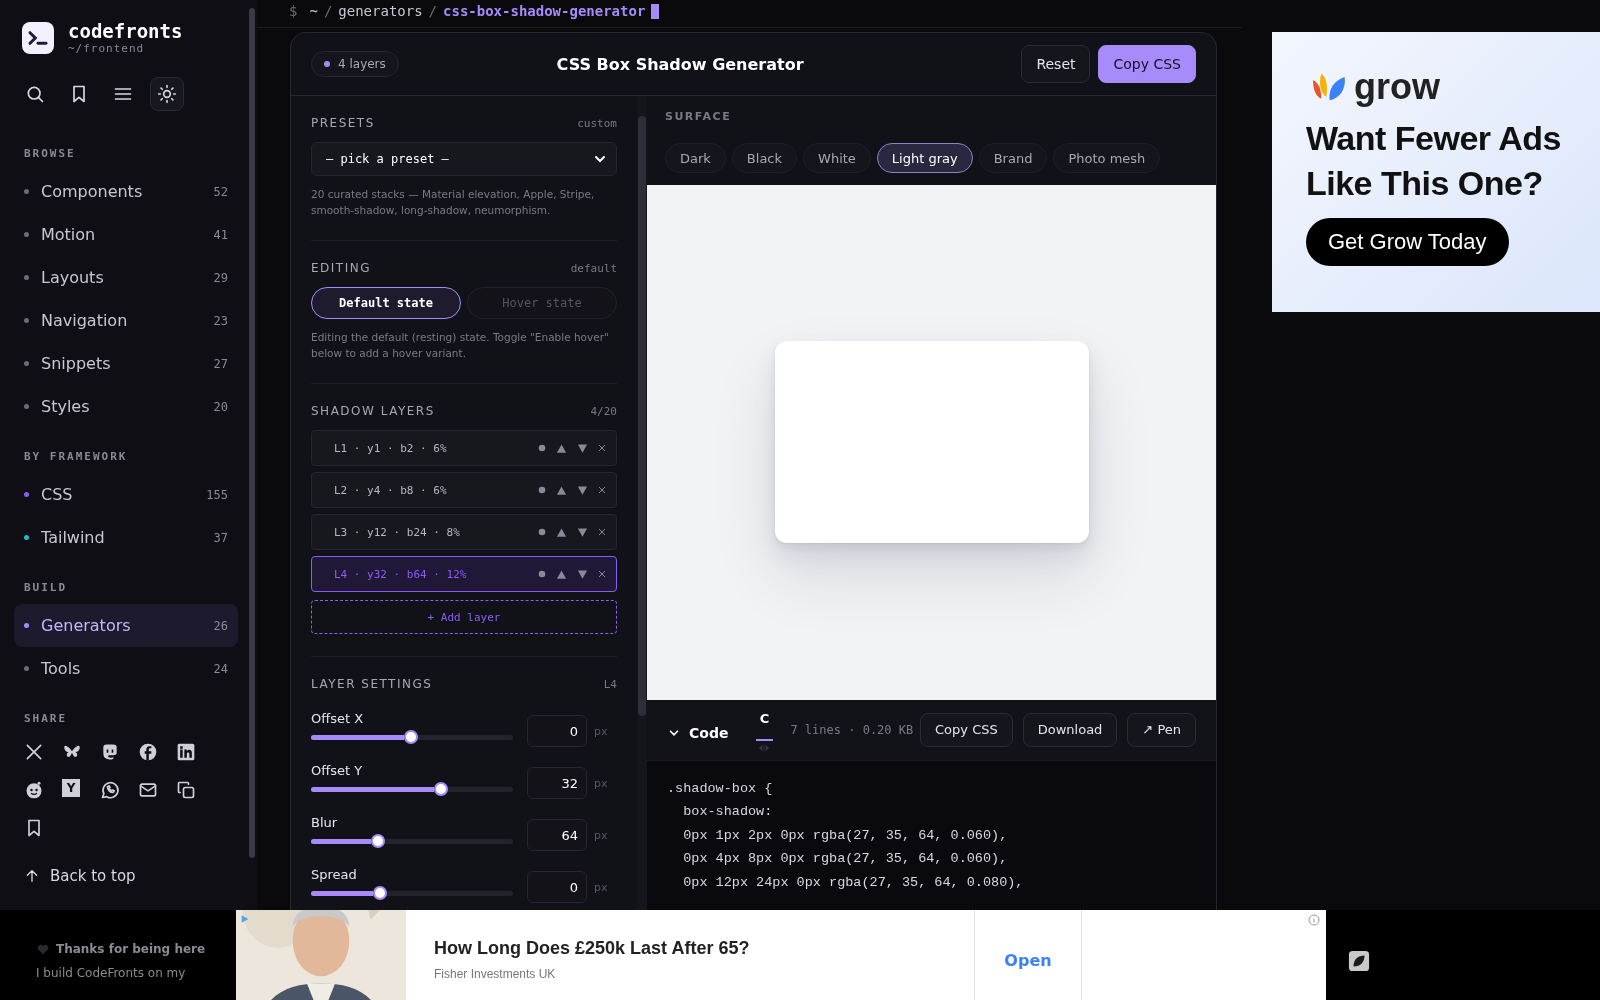 This screenshot has height=1000, width=1600. Describe the element at coordinates (764, 158) in the screenshot. I see `surface-chip: Black` at that location.